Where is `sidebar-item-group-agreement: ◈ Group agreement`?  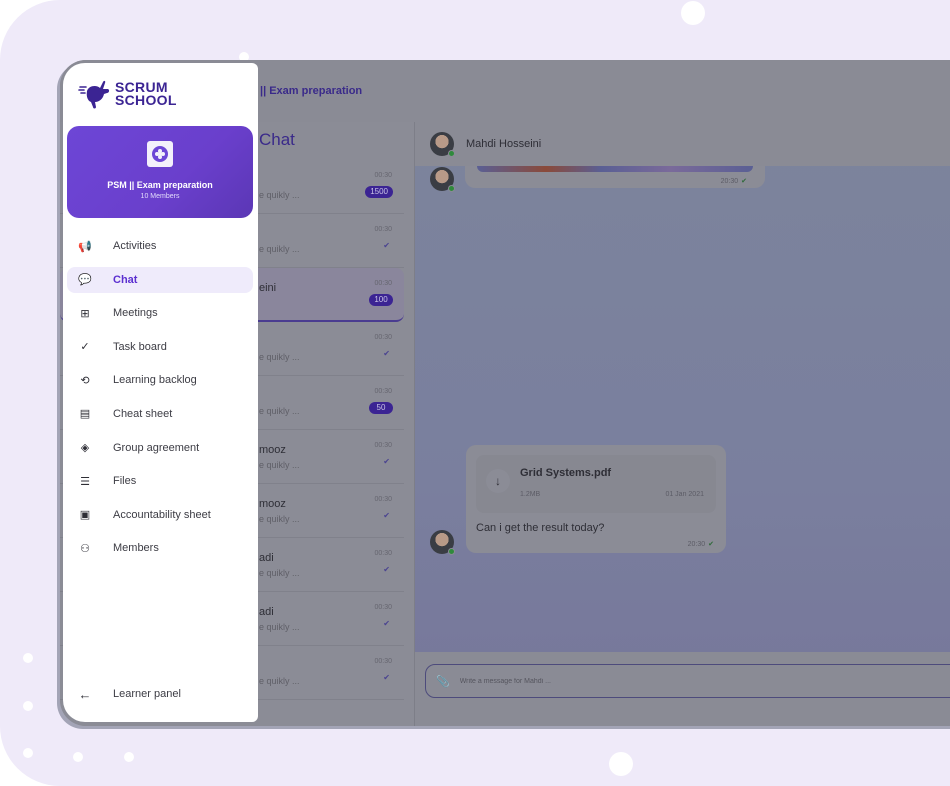 sidebar-item-group-agreement: ◈ Group agreement is located at coordinates (160, 448).